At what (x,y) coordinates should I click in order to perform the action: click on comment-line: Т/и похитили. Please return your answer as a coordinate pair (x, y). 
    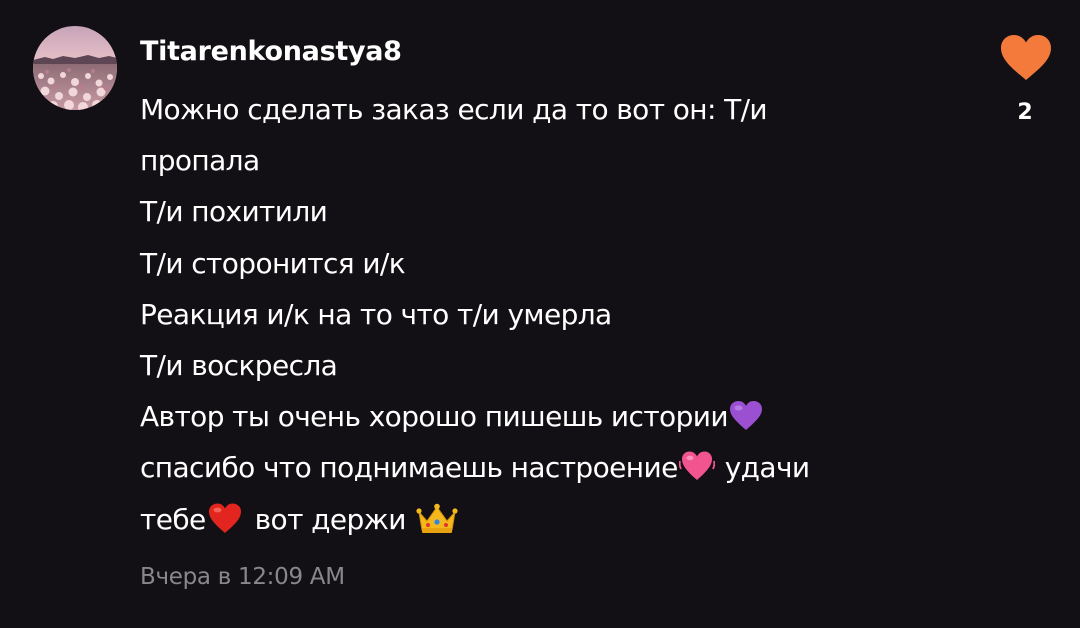
    Looking at the image, I should click on (234, 212).